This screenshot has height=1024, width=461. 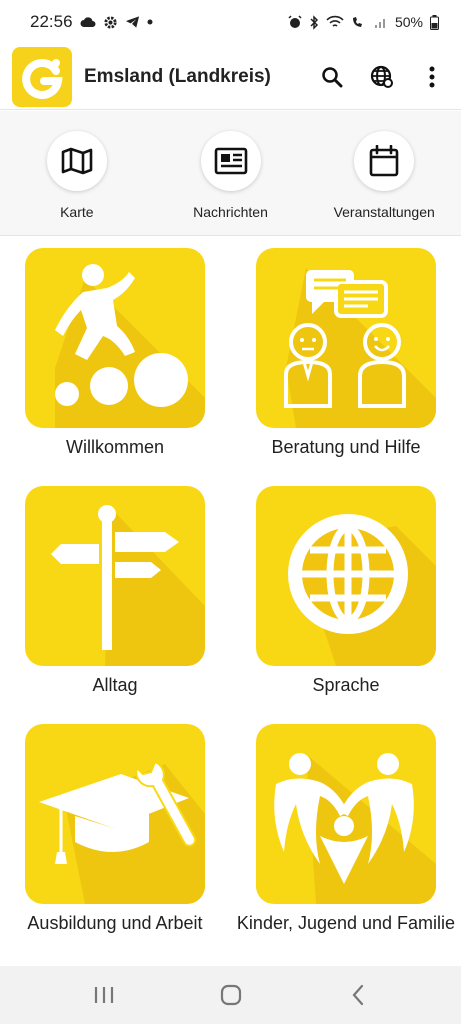 I want to click on page-title: Emsland (Landkreis), so click(x=177, y=76).